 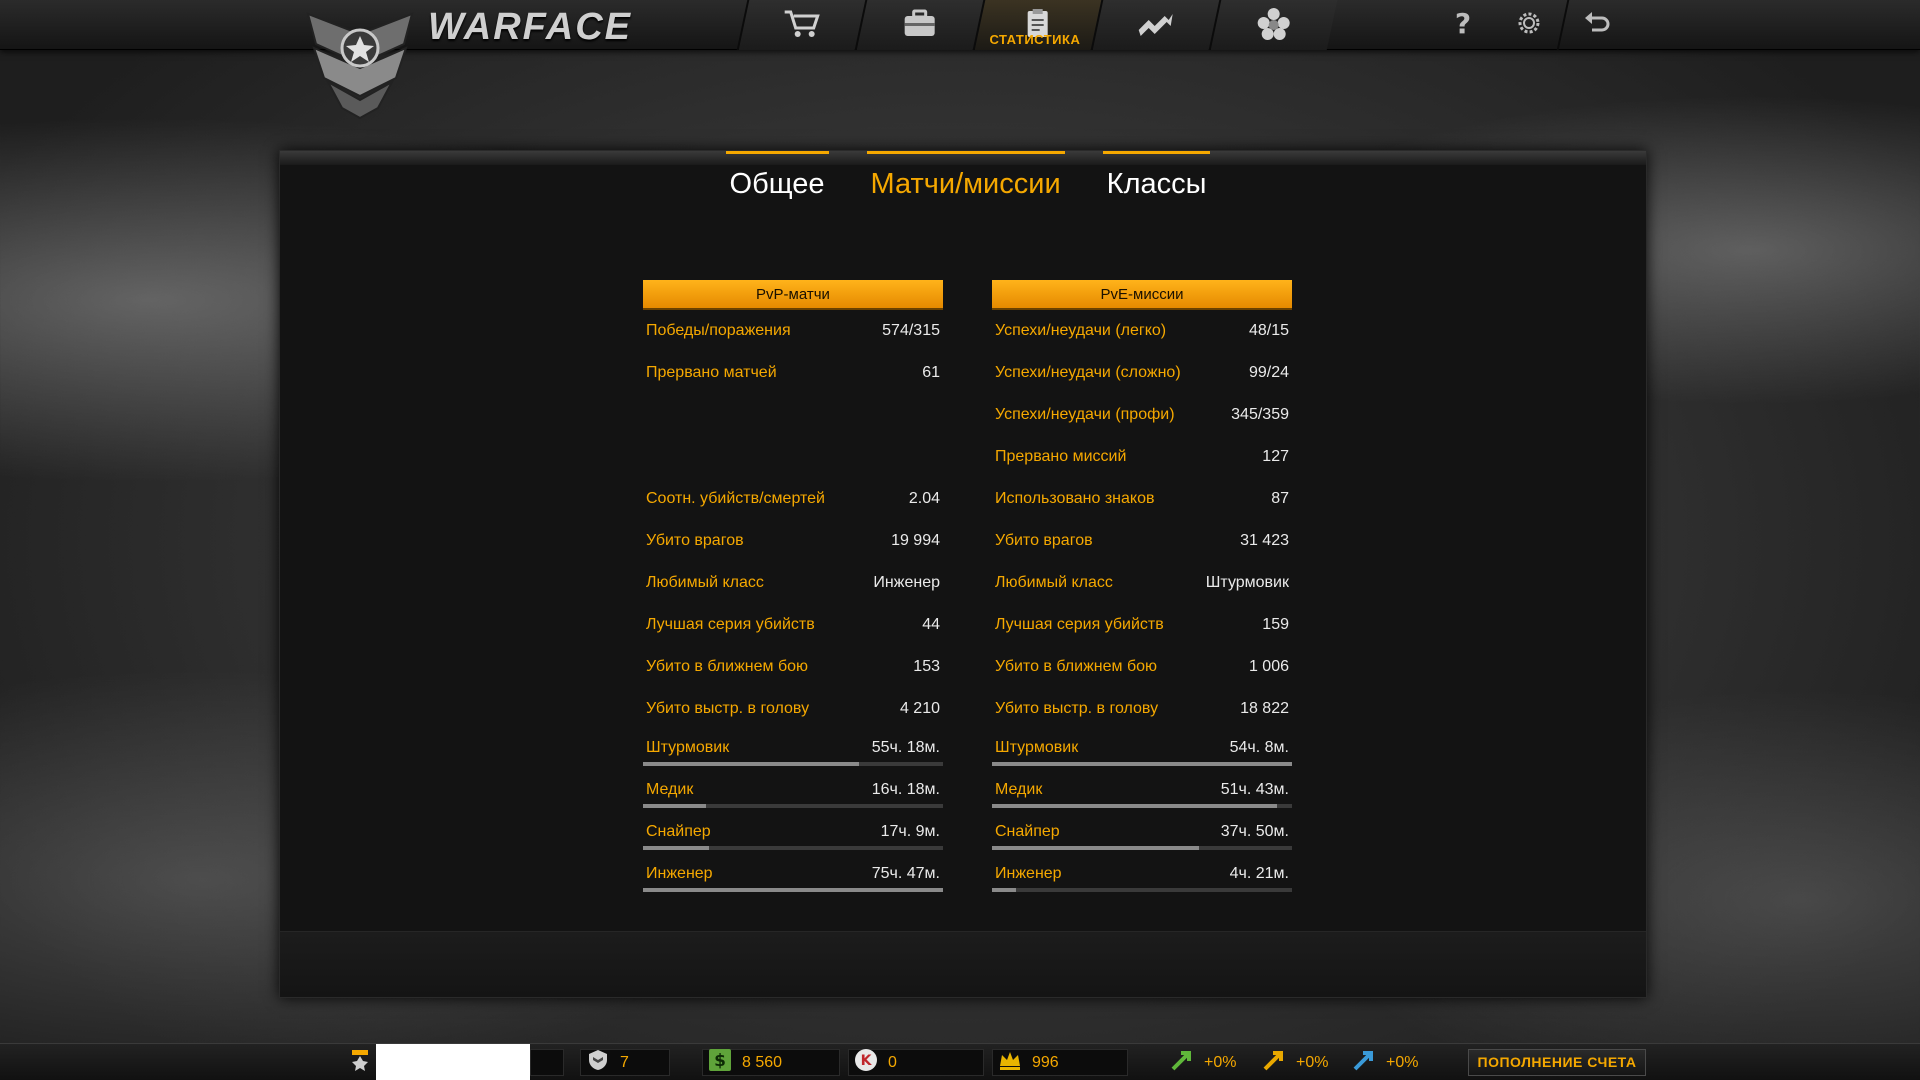 I want to click on nav-inventory-button, so click(x=919, y=25).